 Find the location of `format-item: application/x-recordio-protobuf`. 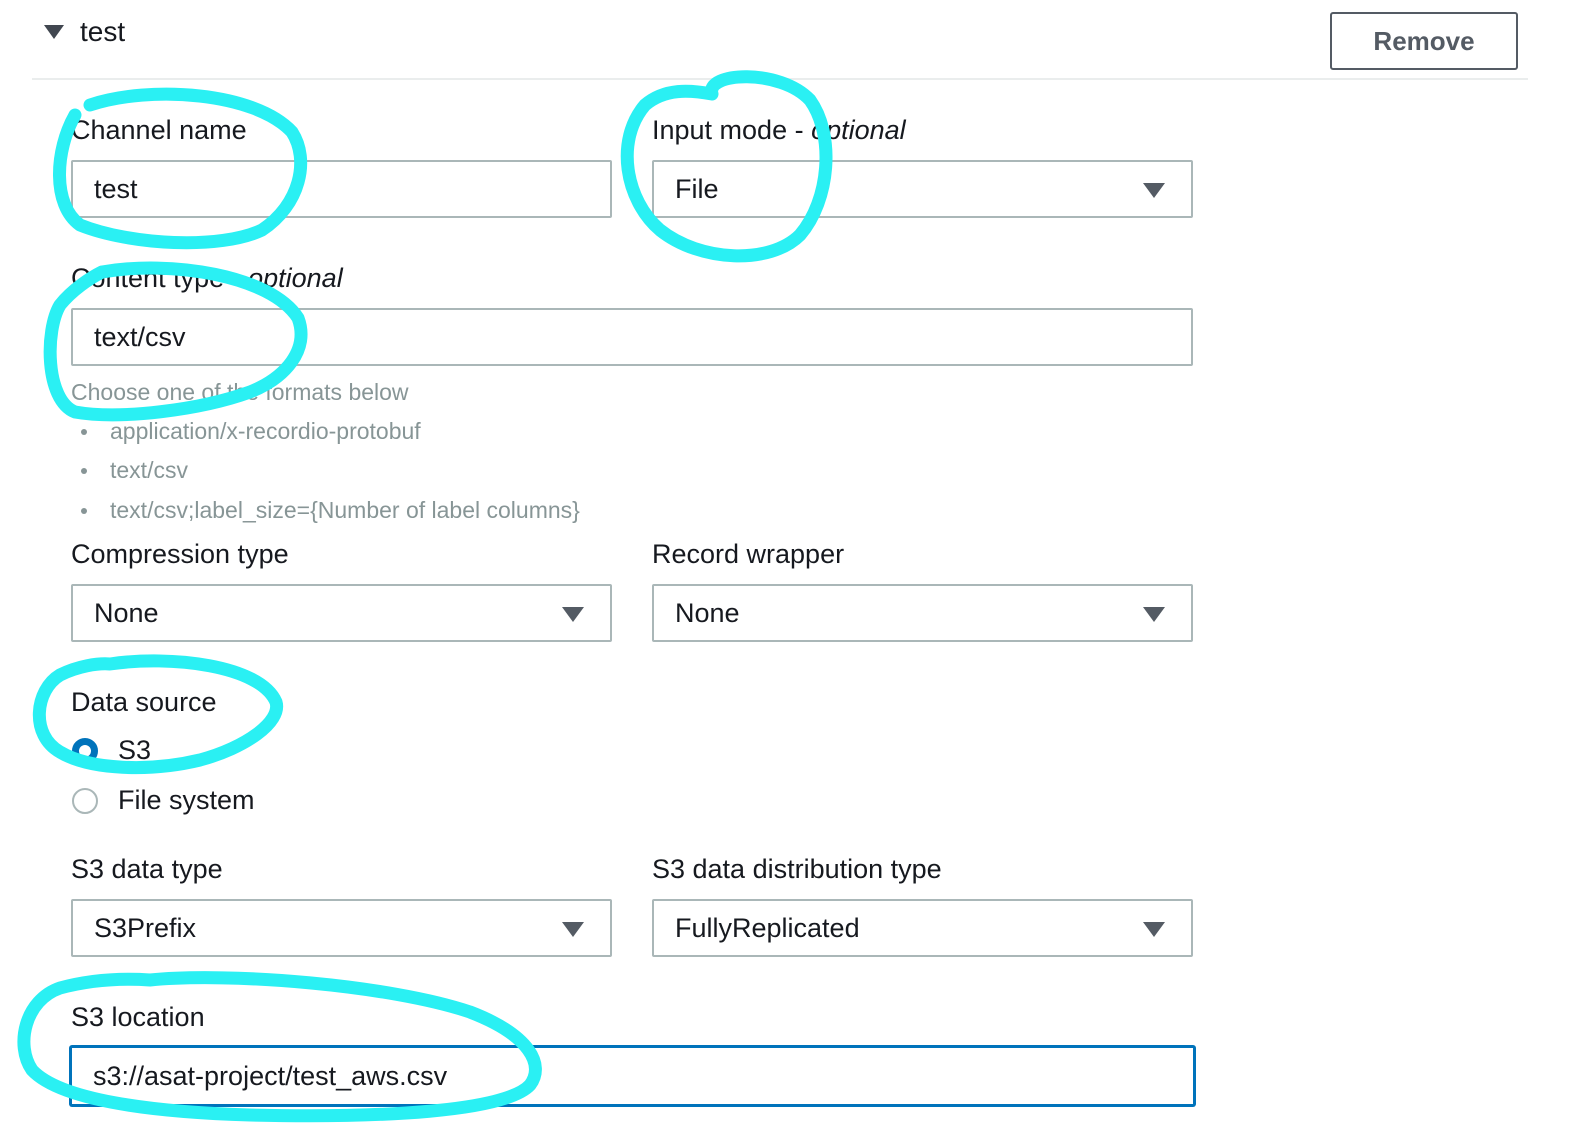

format-item: application/x-recordio-protobuf is located at coordinates (265, 431).